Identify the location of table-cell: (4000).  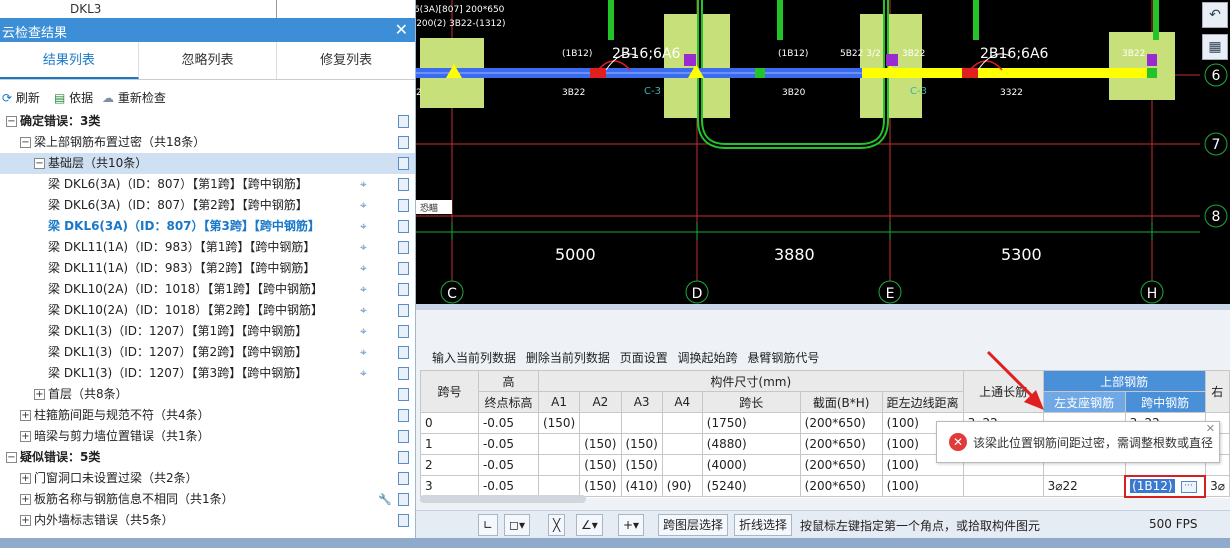
(751, 465).